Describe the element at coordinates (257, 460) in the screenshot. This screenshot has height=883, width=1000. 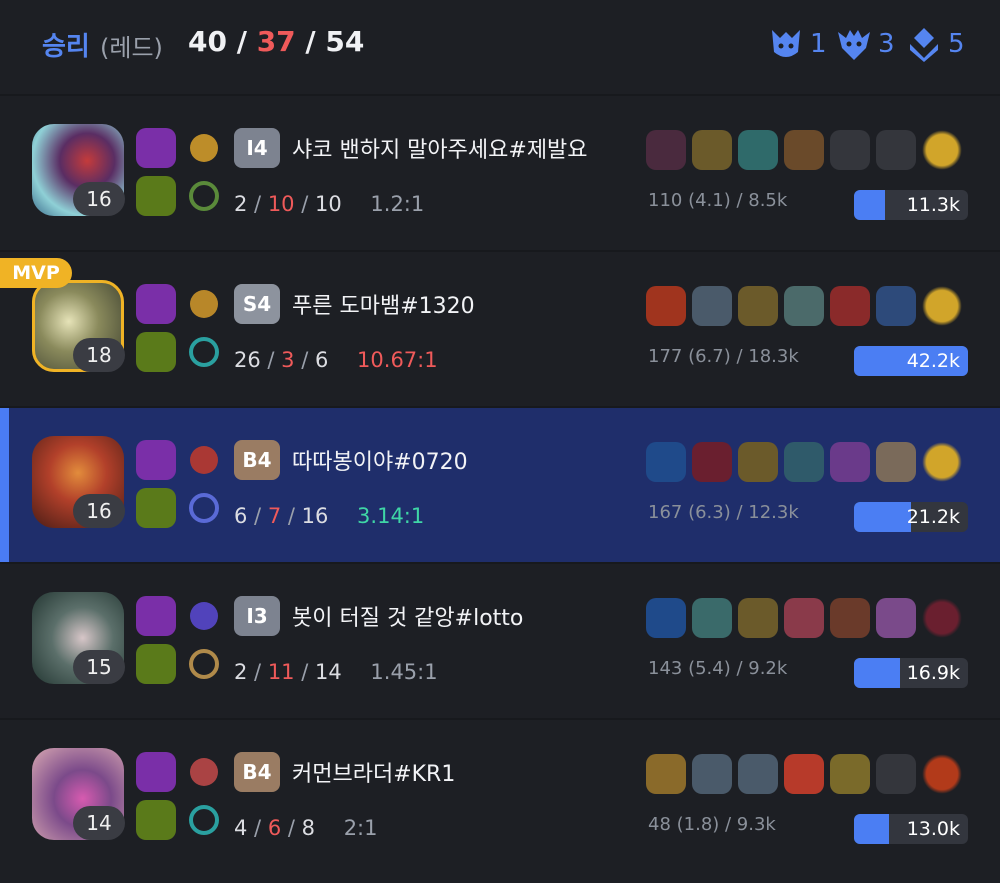
I see `tier-badge: B4` at that location.